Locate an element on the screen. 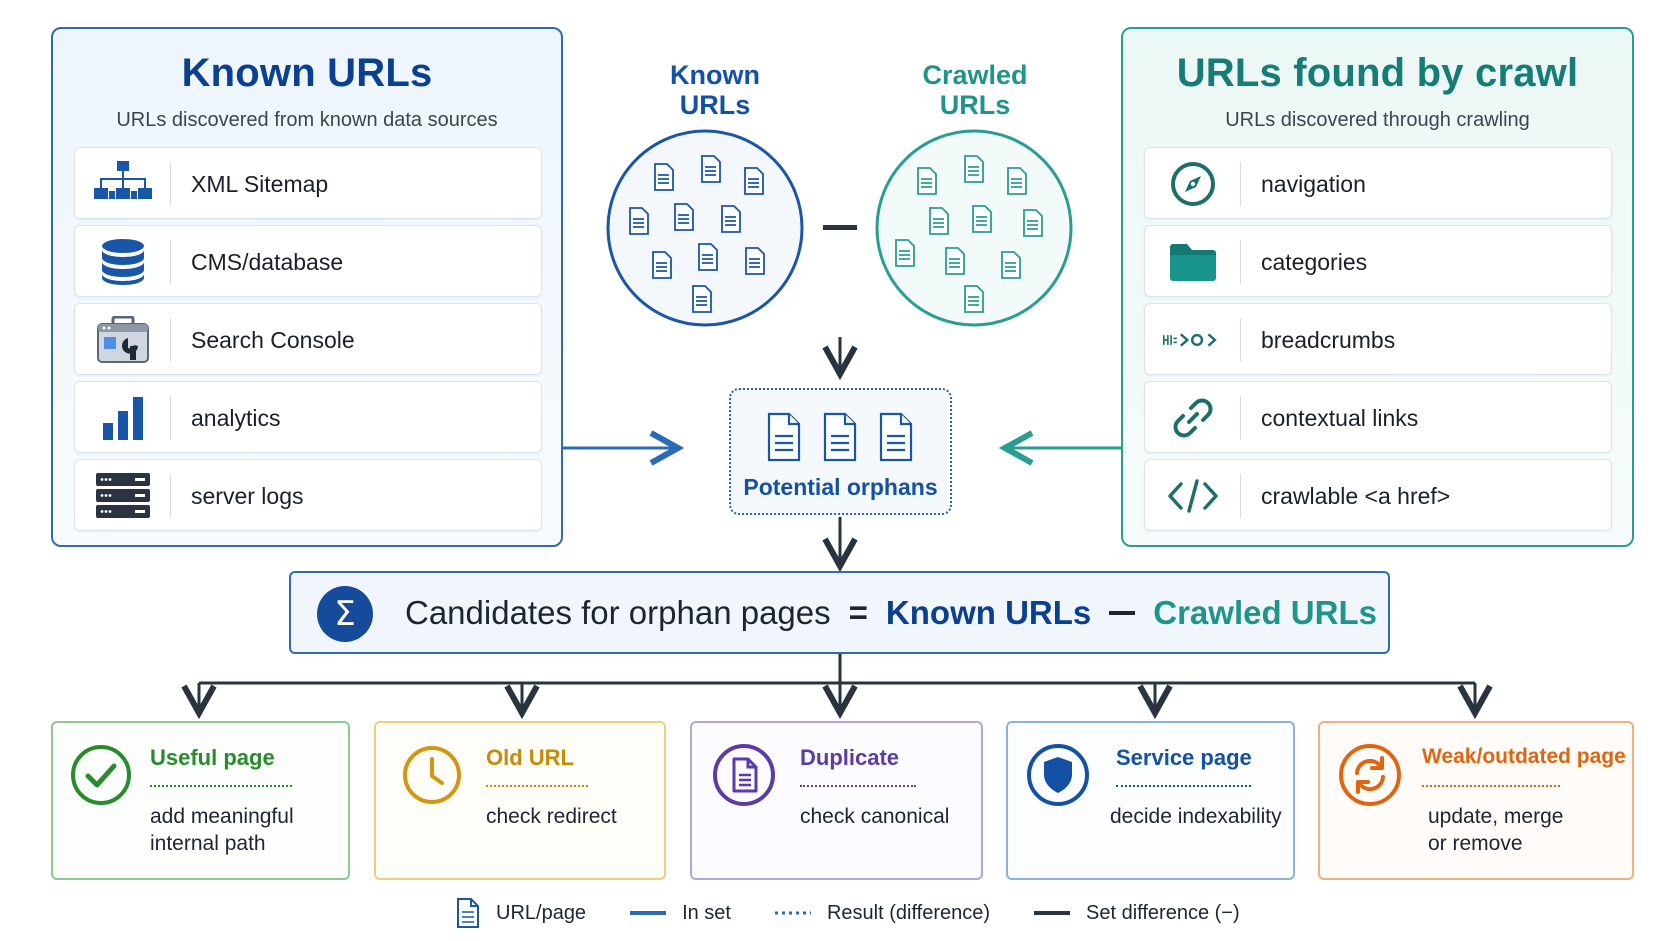 The width and height of the screenshot is (1672, 941). outcome-action-line: check canonical is located at coordinates (875, 816).